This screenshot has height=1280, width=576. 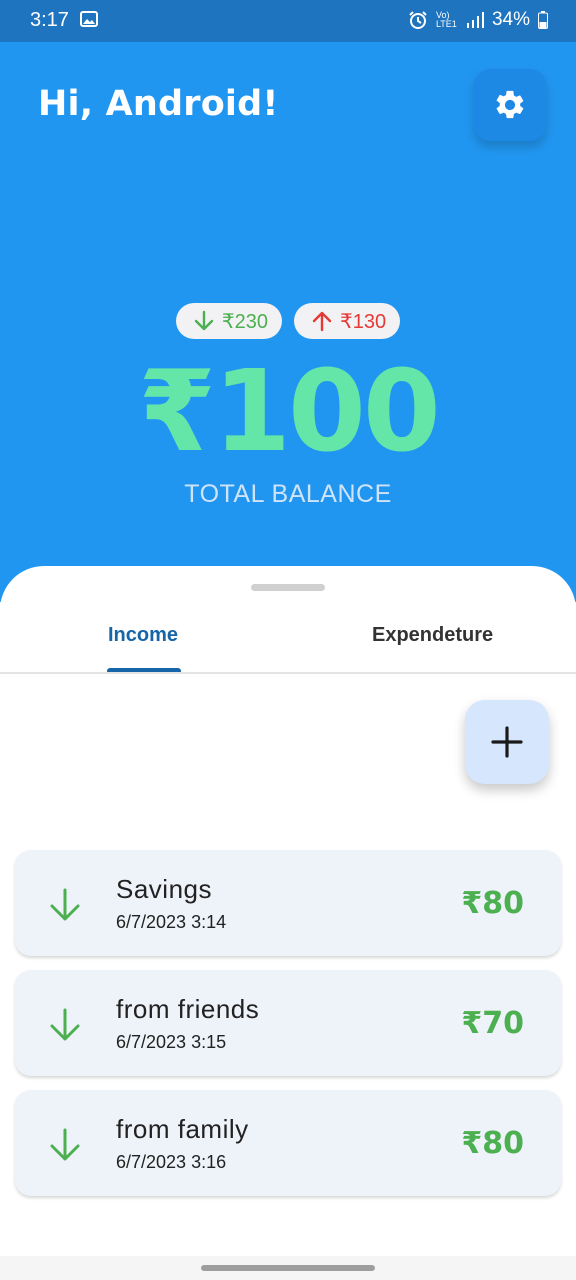 I want to click on battery-percent: 34%, so click(x=510, y=19).